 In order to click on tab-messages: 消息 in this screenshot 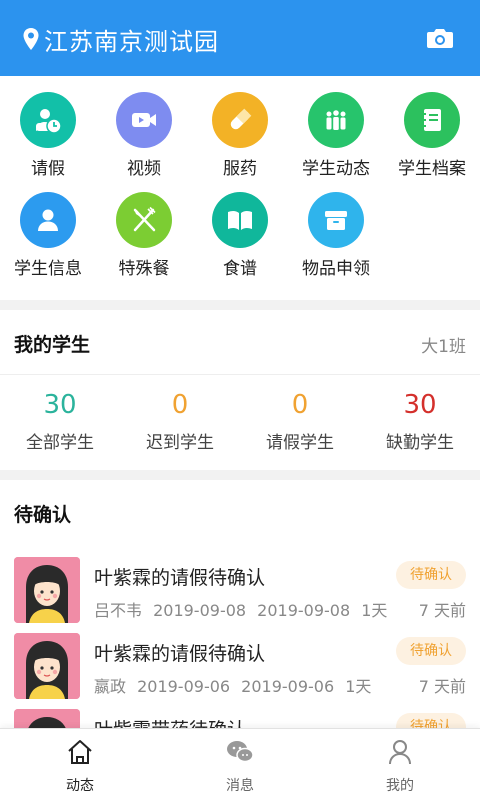, I will do `click(240, 766)`.